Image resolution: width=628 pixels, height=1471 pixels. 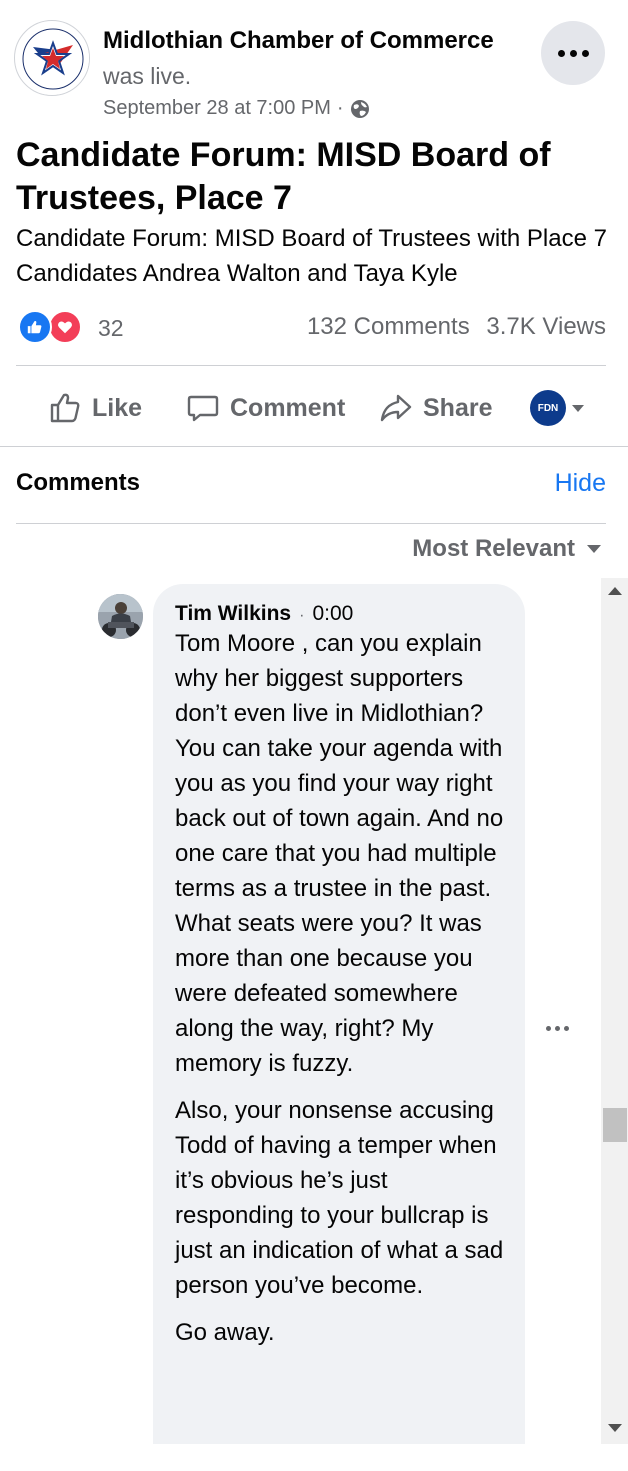 I want to click on comment-header: Tim Wilkins · 0:00, so click(x=341, y=614).